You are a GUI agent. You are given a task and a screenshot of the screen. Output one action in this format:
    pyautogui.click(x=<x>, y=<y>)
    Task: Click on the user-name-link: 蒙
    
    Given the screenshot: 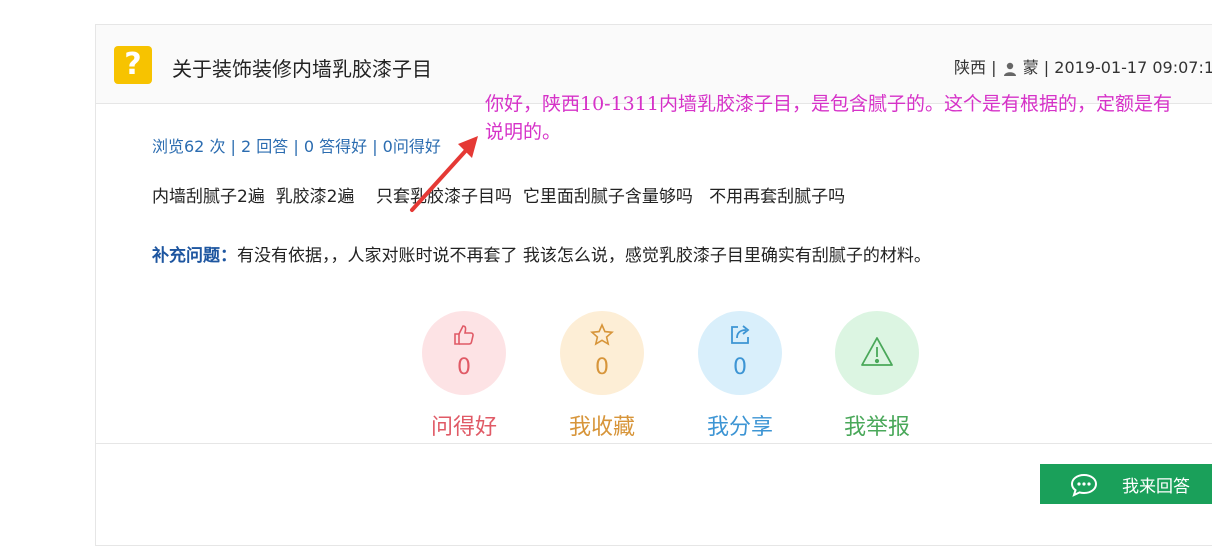 What is the action you would take?
    pyautogui.click(x=1031, y=67)
    